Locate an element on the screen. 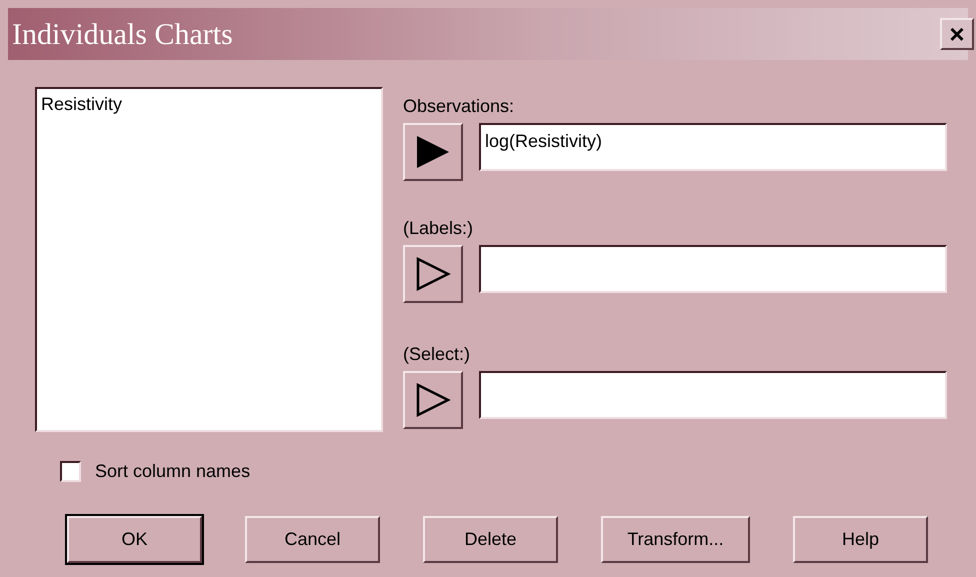 The height and width of the screenshot is (577, 976). input-field: log(Resistivity) is located at coordinates (713, 147).